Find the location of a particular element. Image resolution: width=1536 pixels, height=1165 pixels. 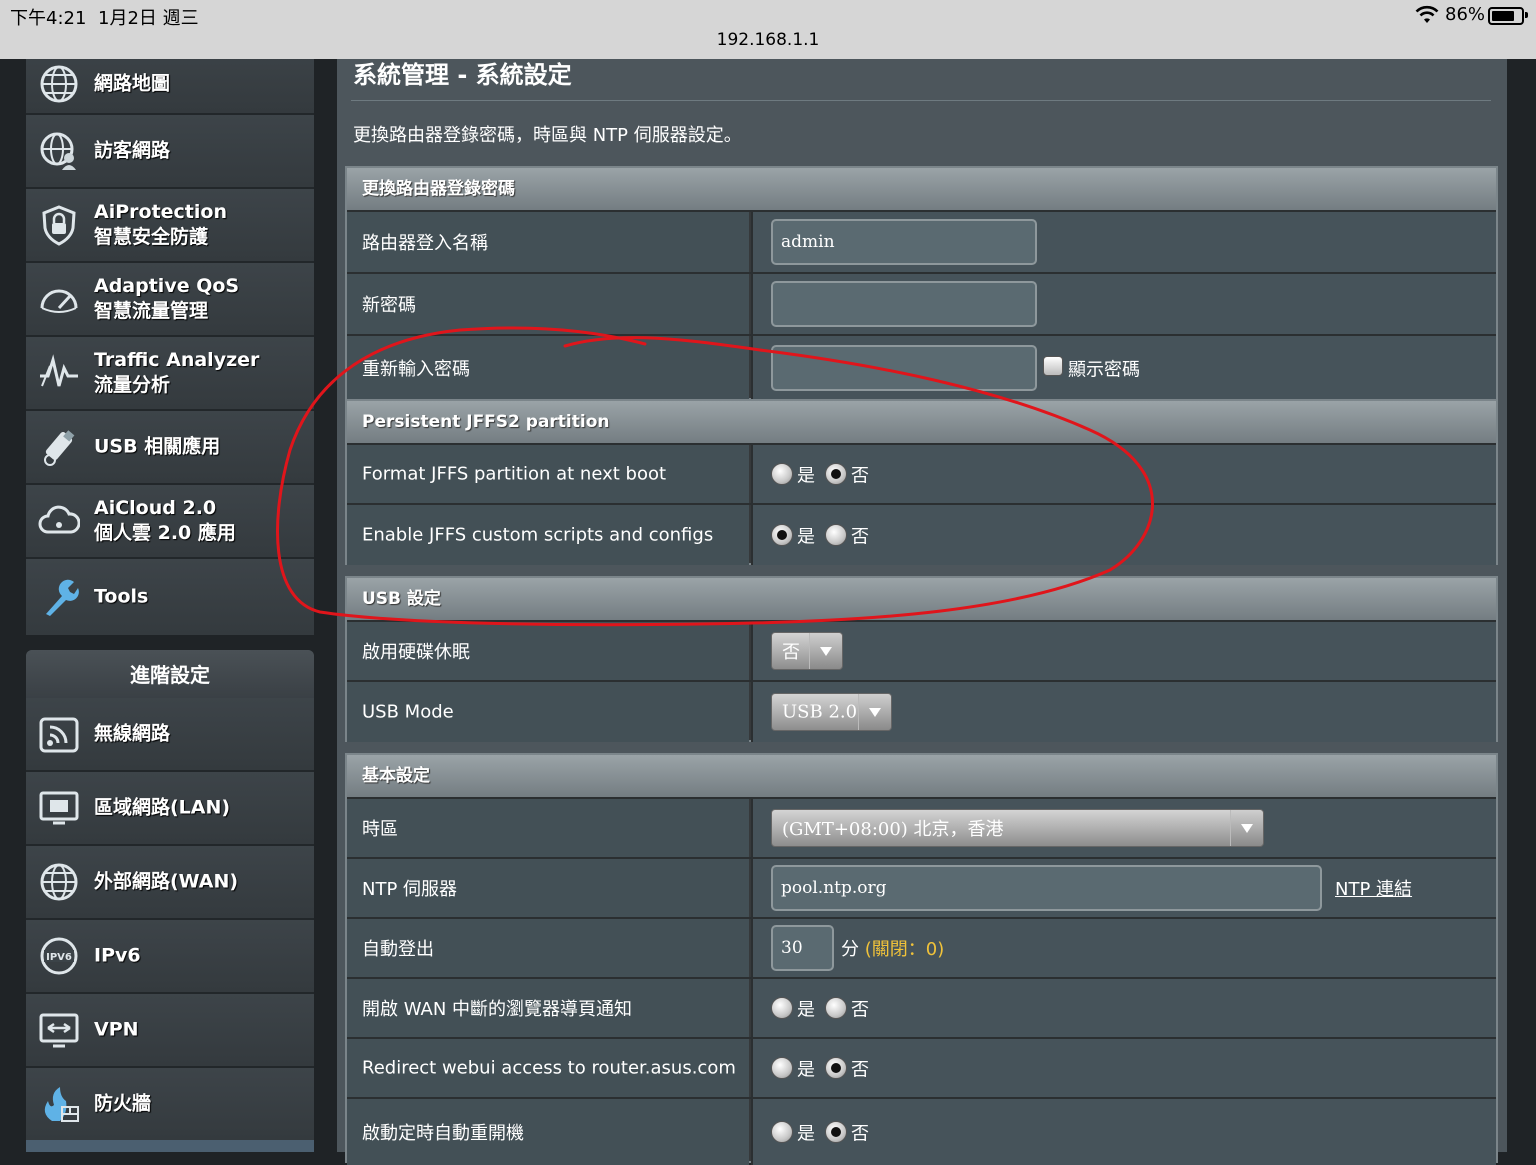

pulse-chart-icon is located at coordinates (59, 370).